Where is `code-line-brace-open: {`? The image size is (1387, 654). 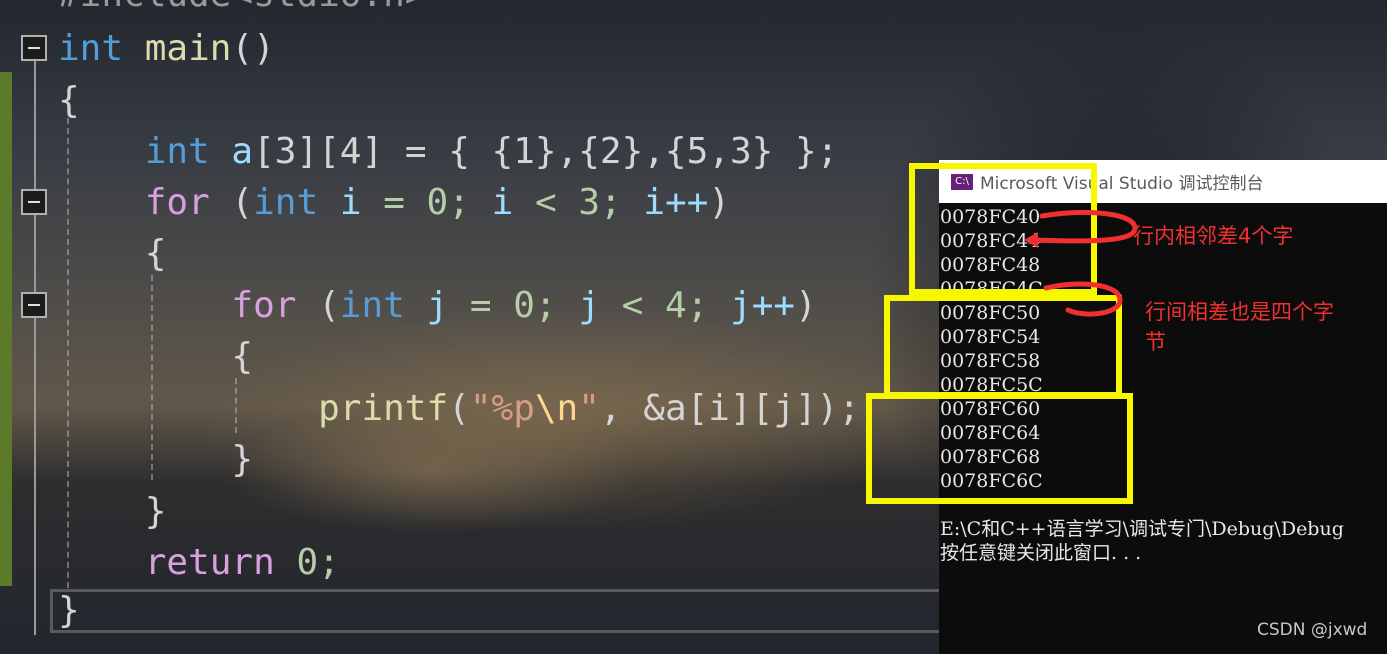 code-line-brace-open: { is located at coordinates (69, 100).